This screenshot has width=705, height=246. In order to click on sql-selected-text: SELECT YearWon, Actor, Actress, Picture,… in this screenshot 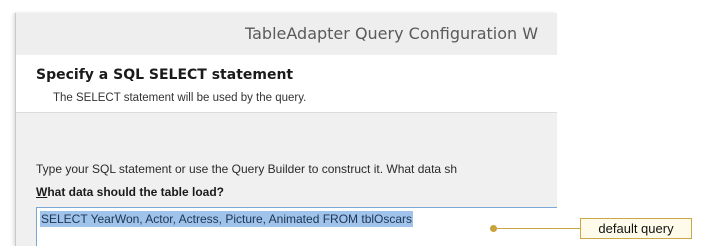, I will do `click(227, 219)`.